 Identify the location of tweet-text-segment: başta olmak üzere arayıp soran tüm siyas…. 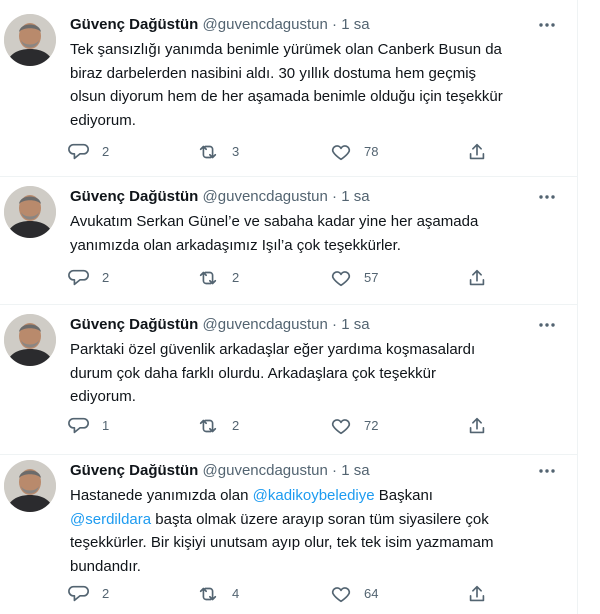
(320, 519).